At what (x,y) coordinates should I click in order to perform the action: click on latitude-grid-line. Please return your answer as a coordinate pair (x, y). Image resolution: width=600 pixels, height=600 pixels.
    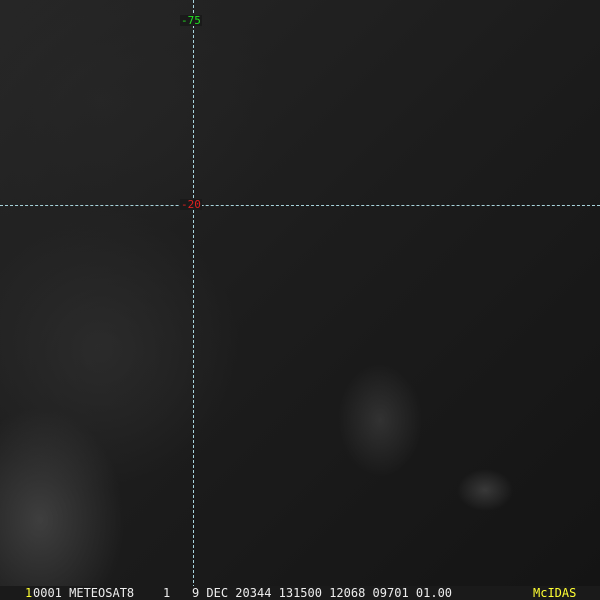
    Looking at the image, I should click on (300, 205).